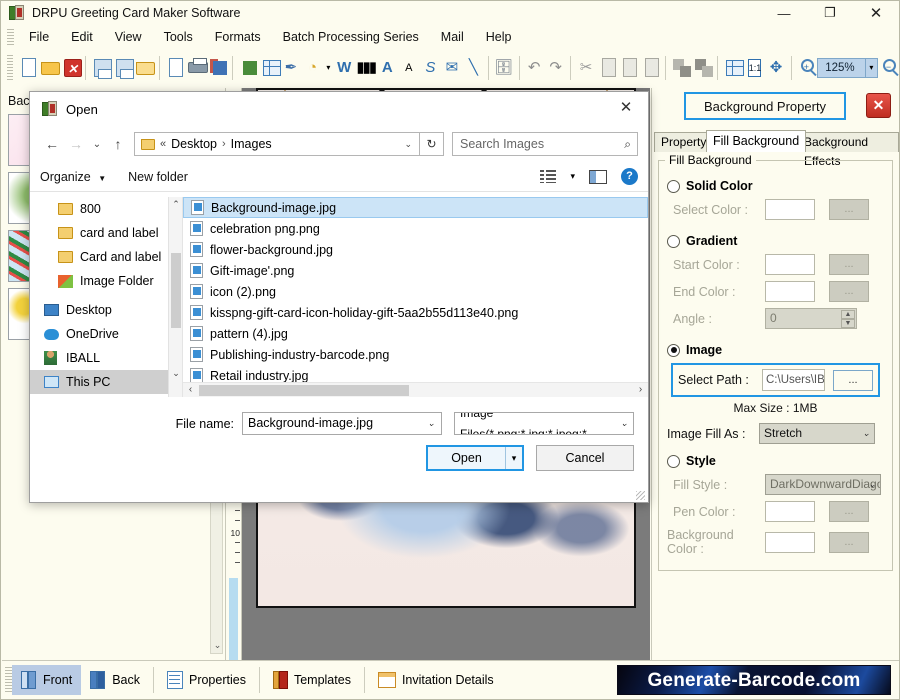  Describe the element at coordinates (889, 68) in the screenshot. I see `zoom-out-icon: −` at that location.